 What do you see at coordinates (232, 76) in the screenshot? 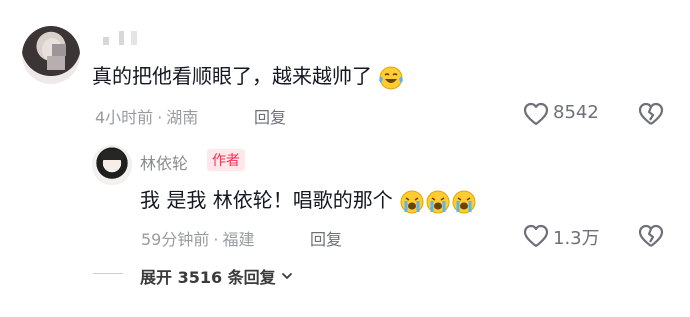
I see `comment-text: 真的把他看顺眼了，越来越帅了` at bounding box center [232, 76].